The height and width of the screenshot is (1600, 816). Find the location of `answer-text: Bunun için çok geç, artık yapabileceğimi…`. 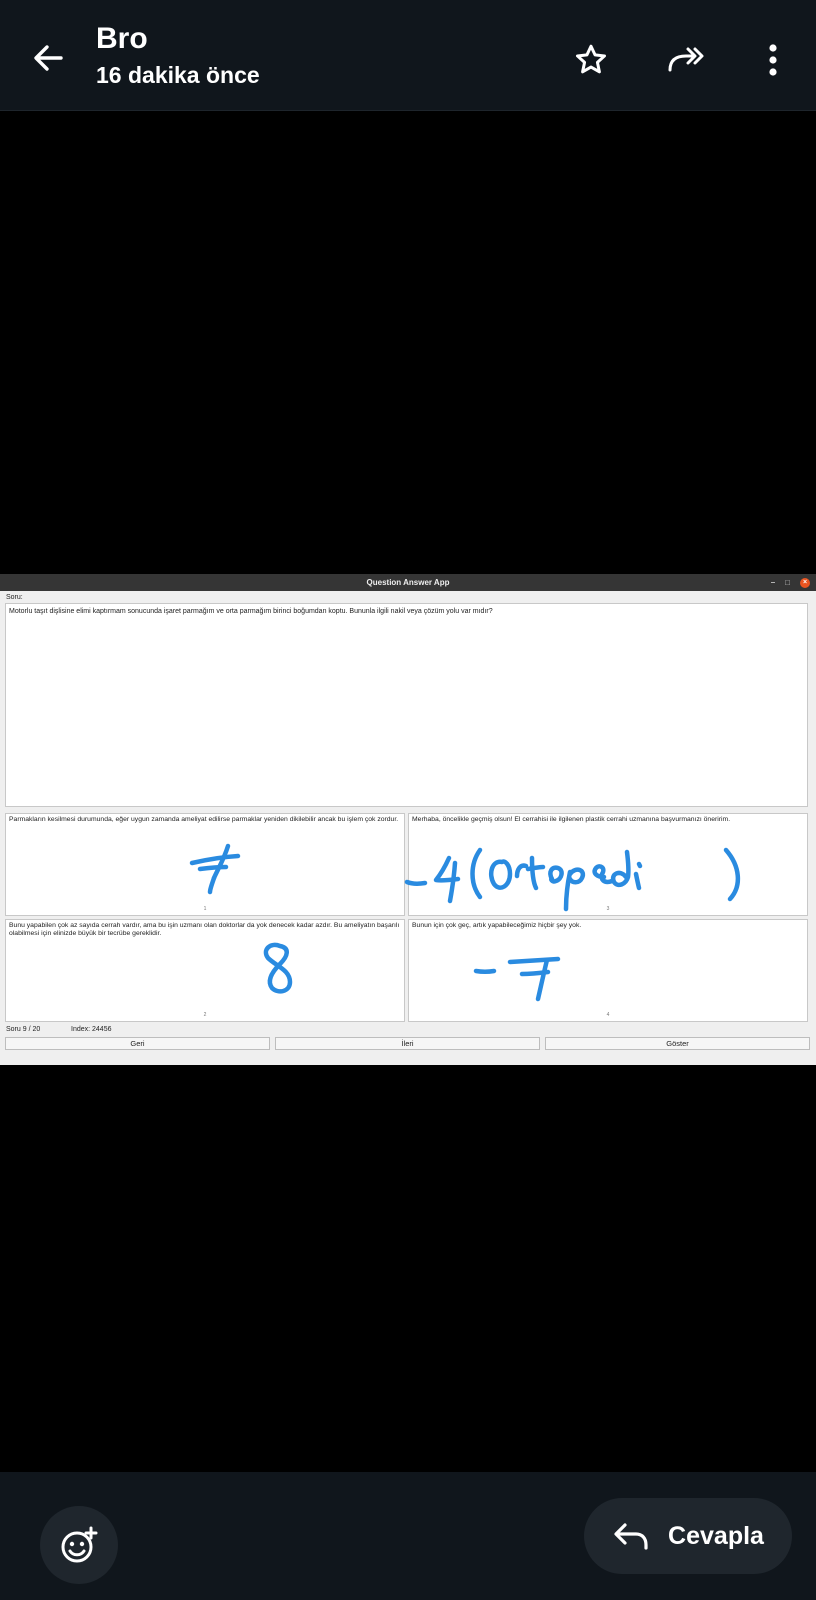

answer-text: Bunun için çok geç, artık yapabileceğimi… is located at coordinates (497, 925).